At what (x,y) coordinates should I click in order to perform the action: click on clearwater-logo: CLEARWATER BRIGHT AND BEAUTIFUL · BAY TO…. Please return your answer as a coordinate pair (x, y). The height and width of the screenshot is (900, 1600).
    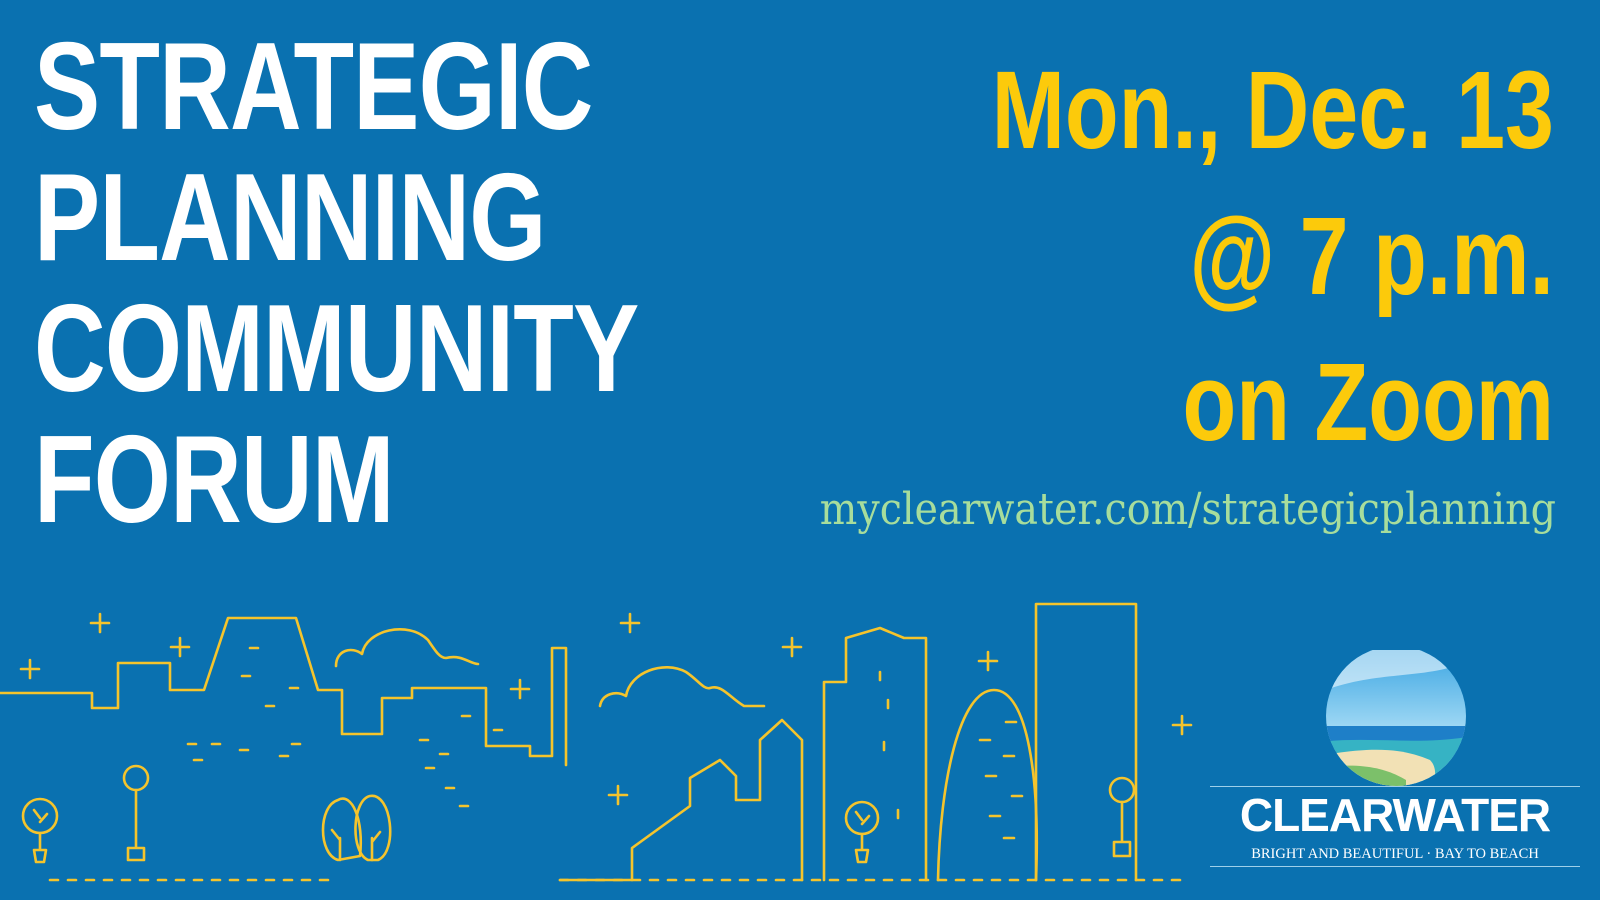
    Looking at the image, I should click on (1395, 763).